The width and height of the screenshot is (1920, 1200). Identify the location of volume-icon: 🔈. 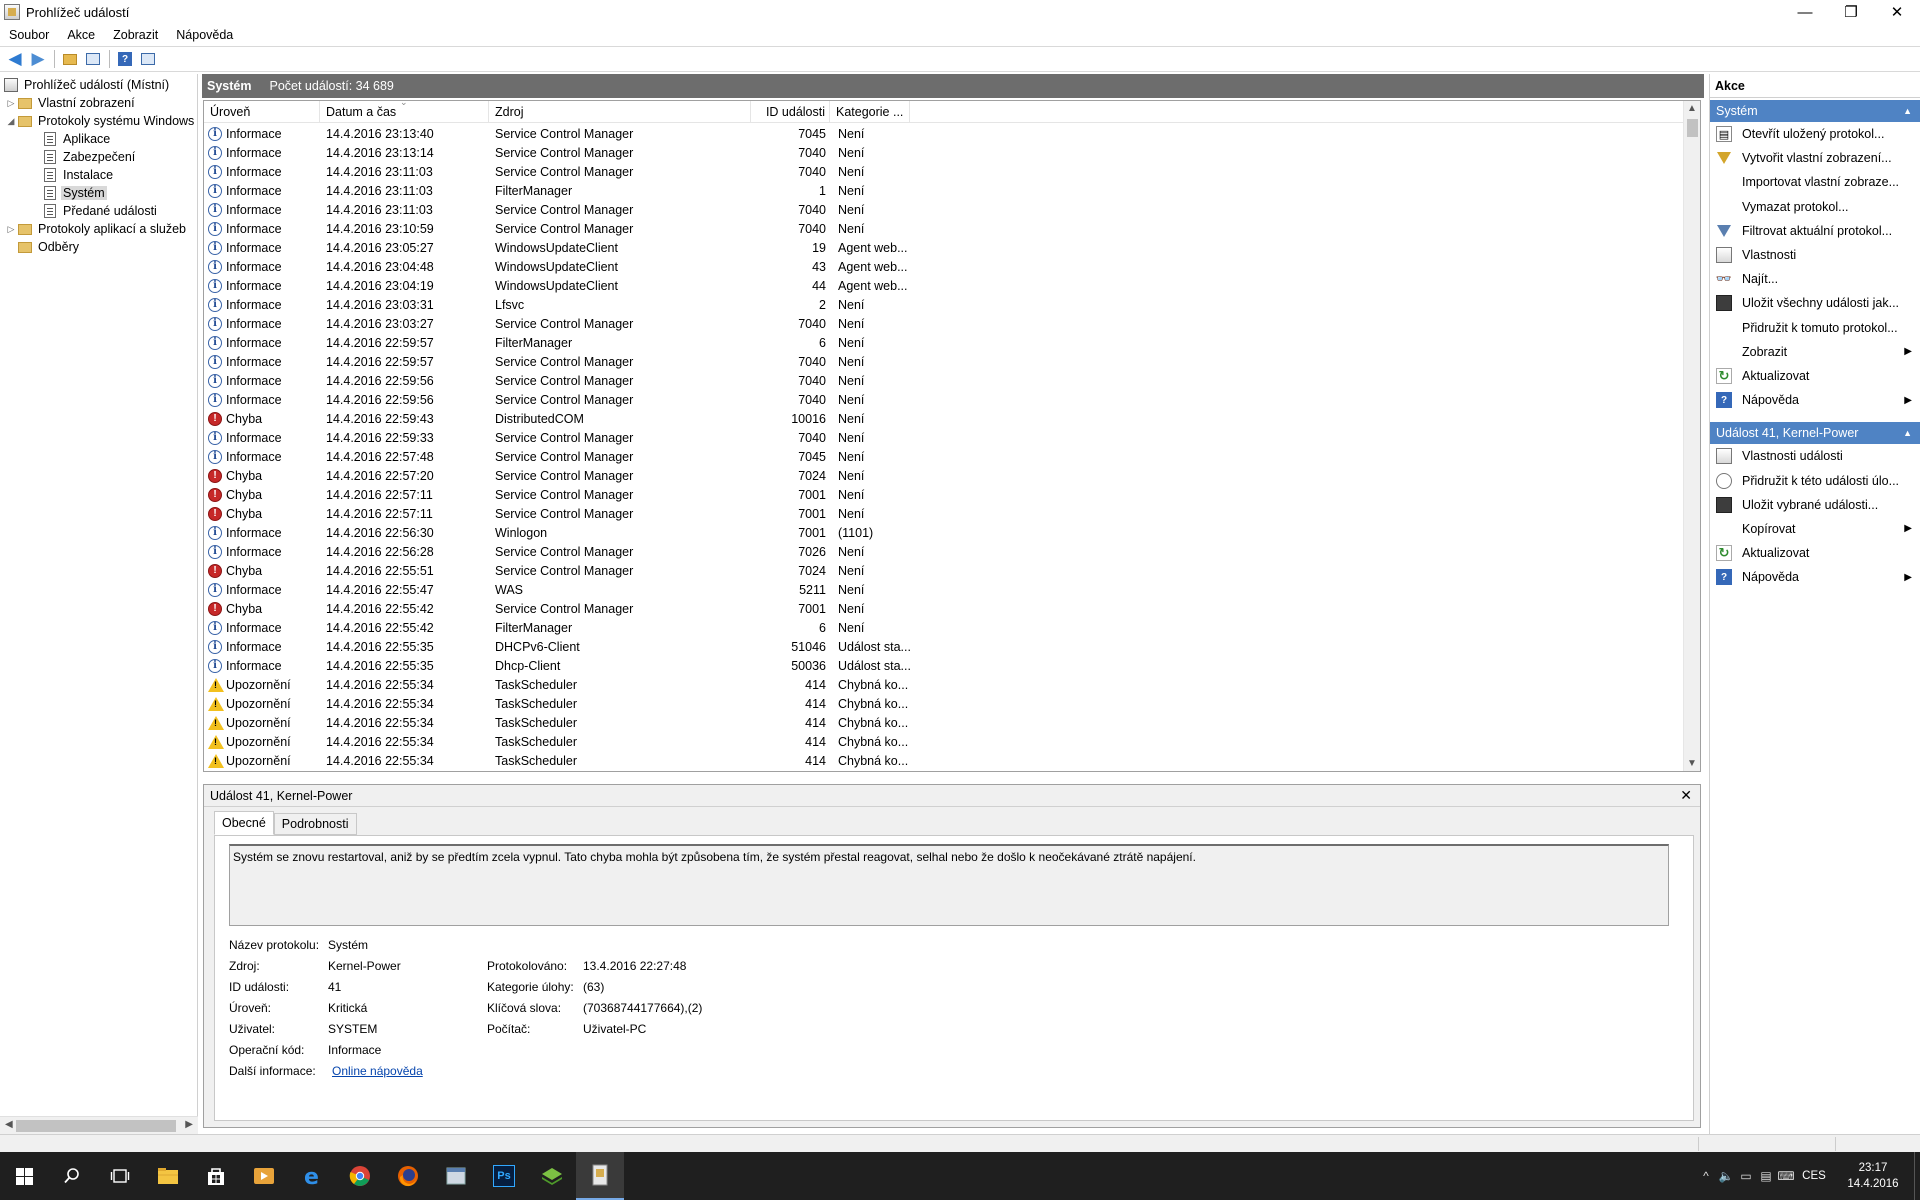
(1726, 1176).